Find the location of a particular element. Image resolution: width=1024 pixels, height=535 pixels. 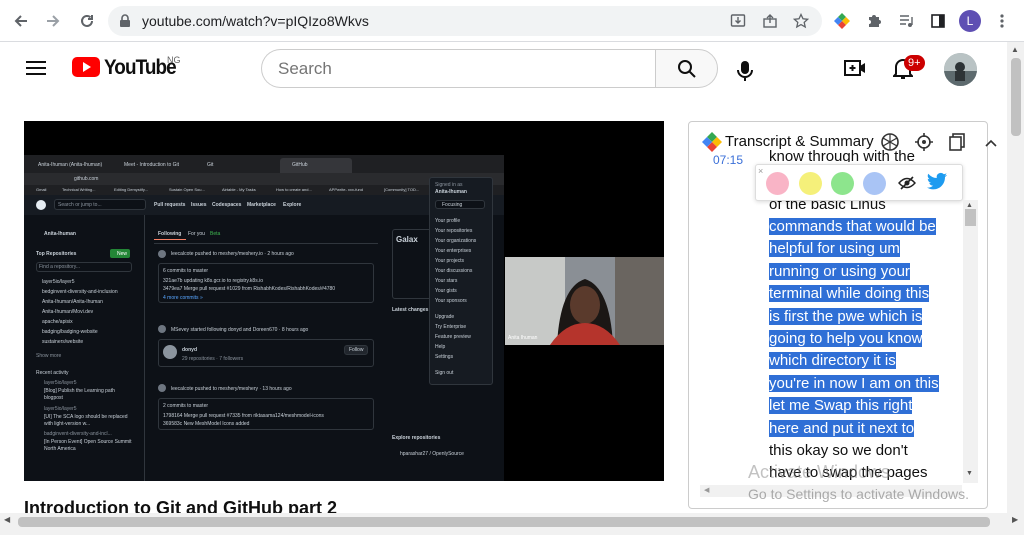

pink-highlight-button is located at coordinates (777, 183).